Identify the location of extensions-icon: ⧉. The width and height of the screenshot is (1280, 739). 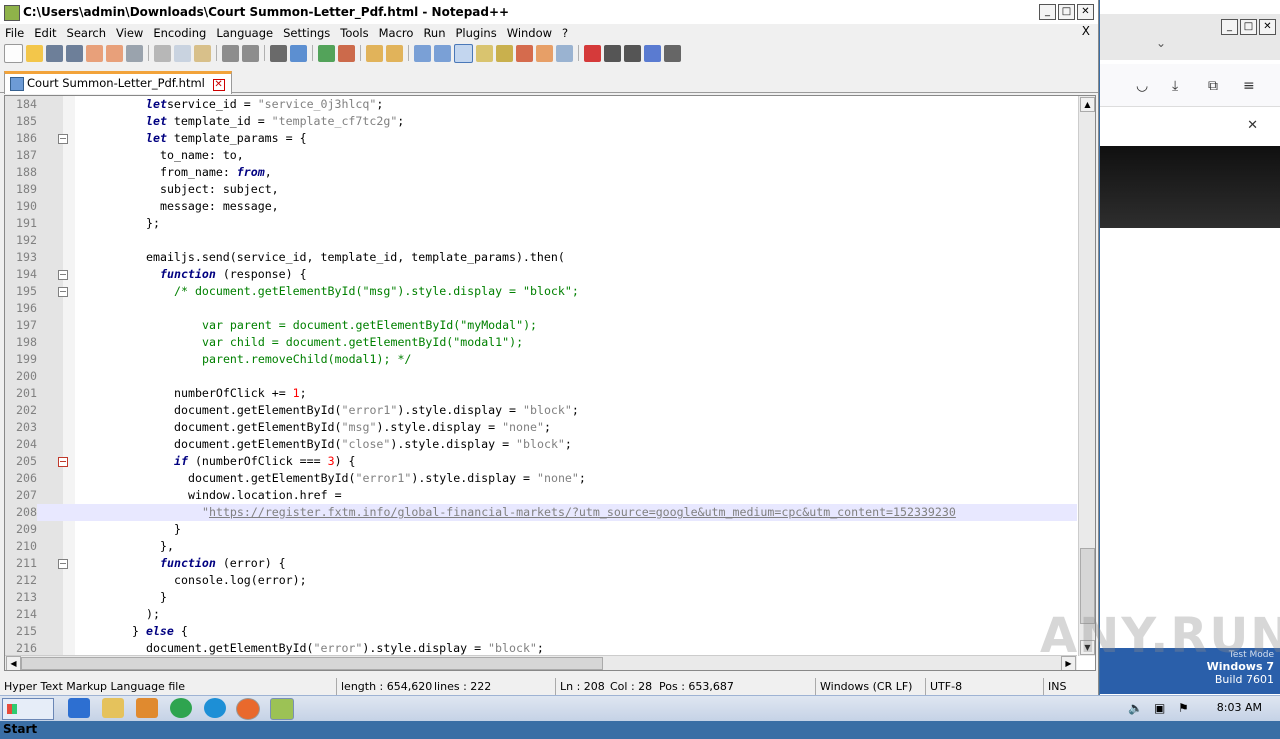
(1213, 86).